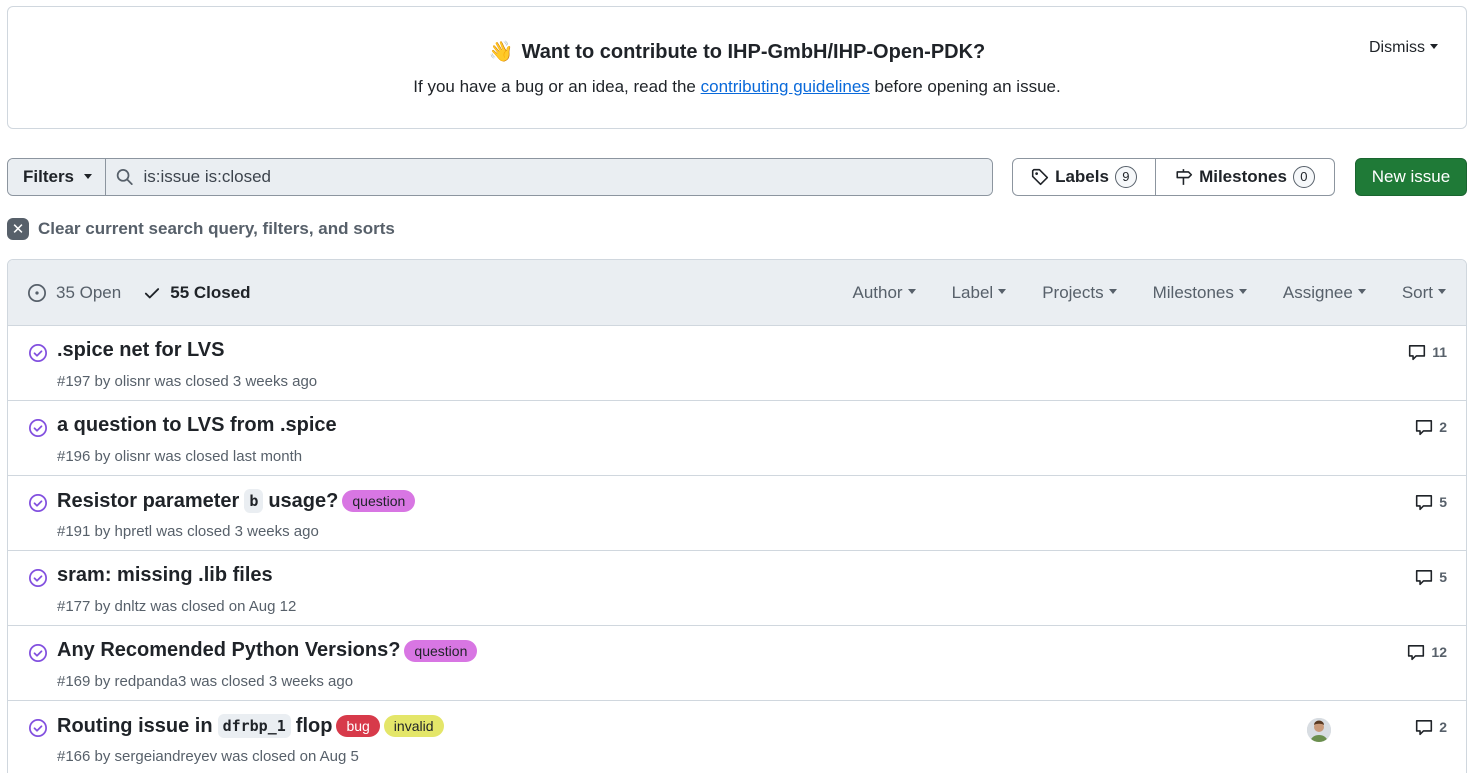 The height and width of the screenshot is (773, 1484). I want to click on new-issue-button: New issue, so click(1411, 177).